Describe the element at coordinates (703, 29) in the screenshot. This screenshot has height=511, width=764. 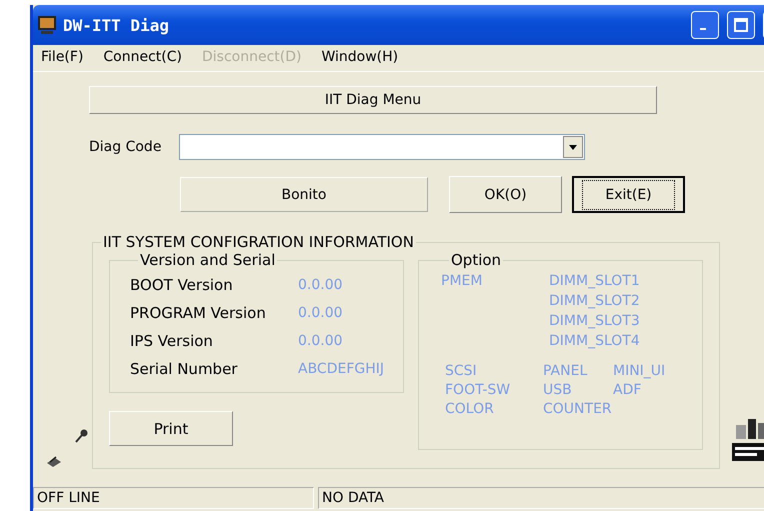
I see `minimize-icon` at that location.